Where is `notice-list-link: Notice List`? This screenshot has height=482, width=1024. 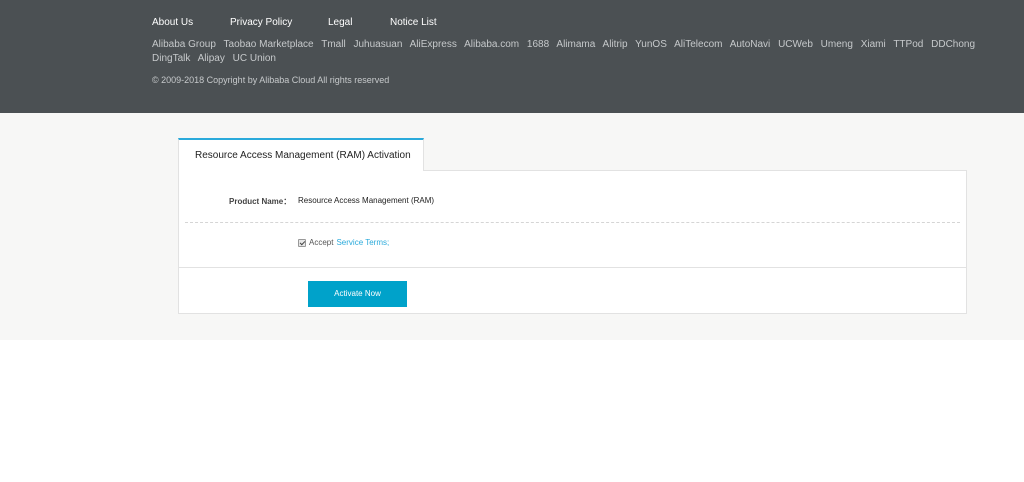 notice-list-link: Notice List is located at coordinates (413, 22).